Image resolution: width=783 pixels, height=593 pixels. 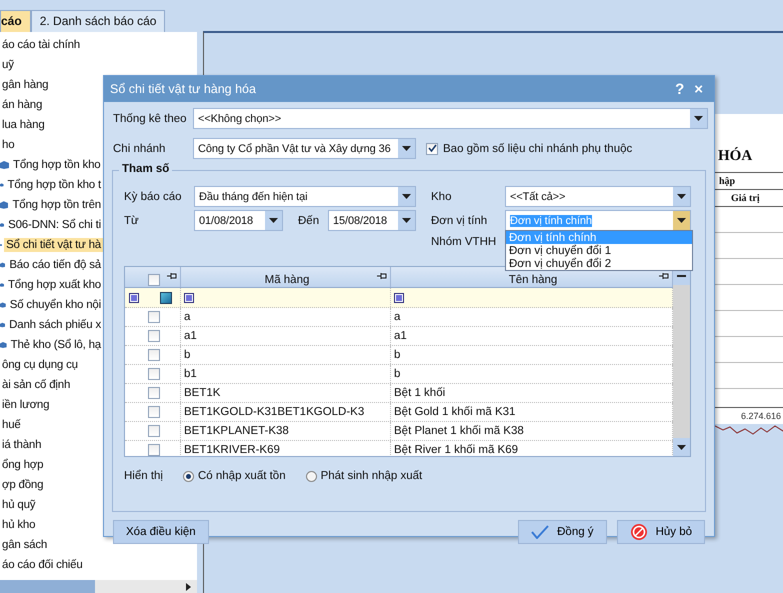 What do you see at coordinates (441, 196) in the screenshot?
I see `field-label: Kho` at bounding box center [441, 196].